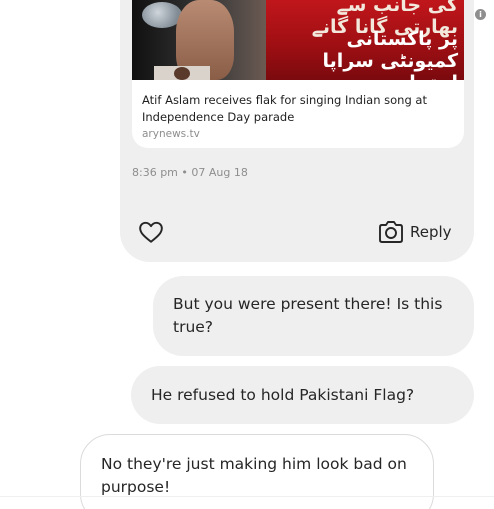 The image size is (494, 509). I want to click on message-timestamp: 8:36 pm • 07 Aug 18, so click(190, 172).